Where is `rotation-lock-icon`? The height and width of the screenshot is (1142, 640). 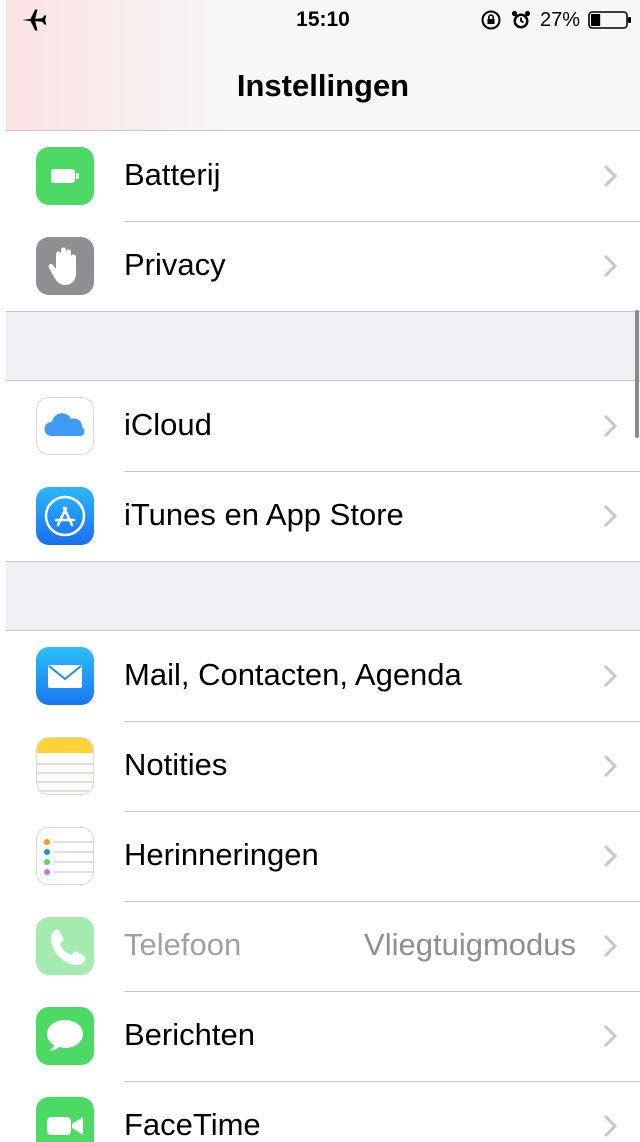 rotation-lock-icon is located at coordinates (491, 20).